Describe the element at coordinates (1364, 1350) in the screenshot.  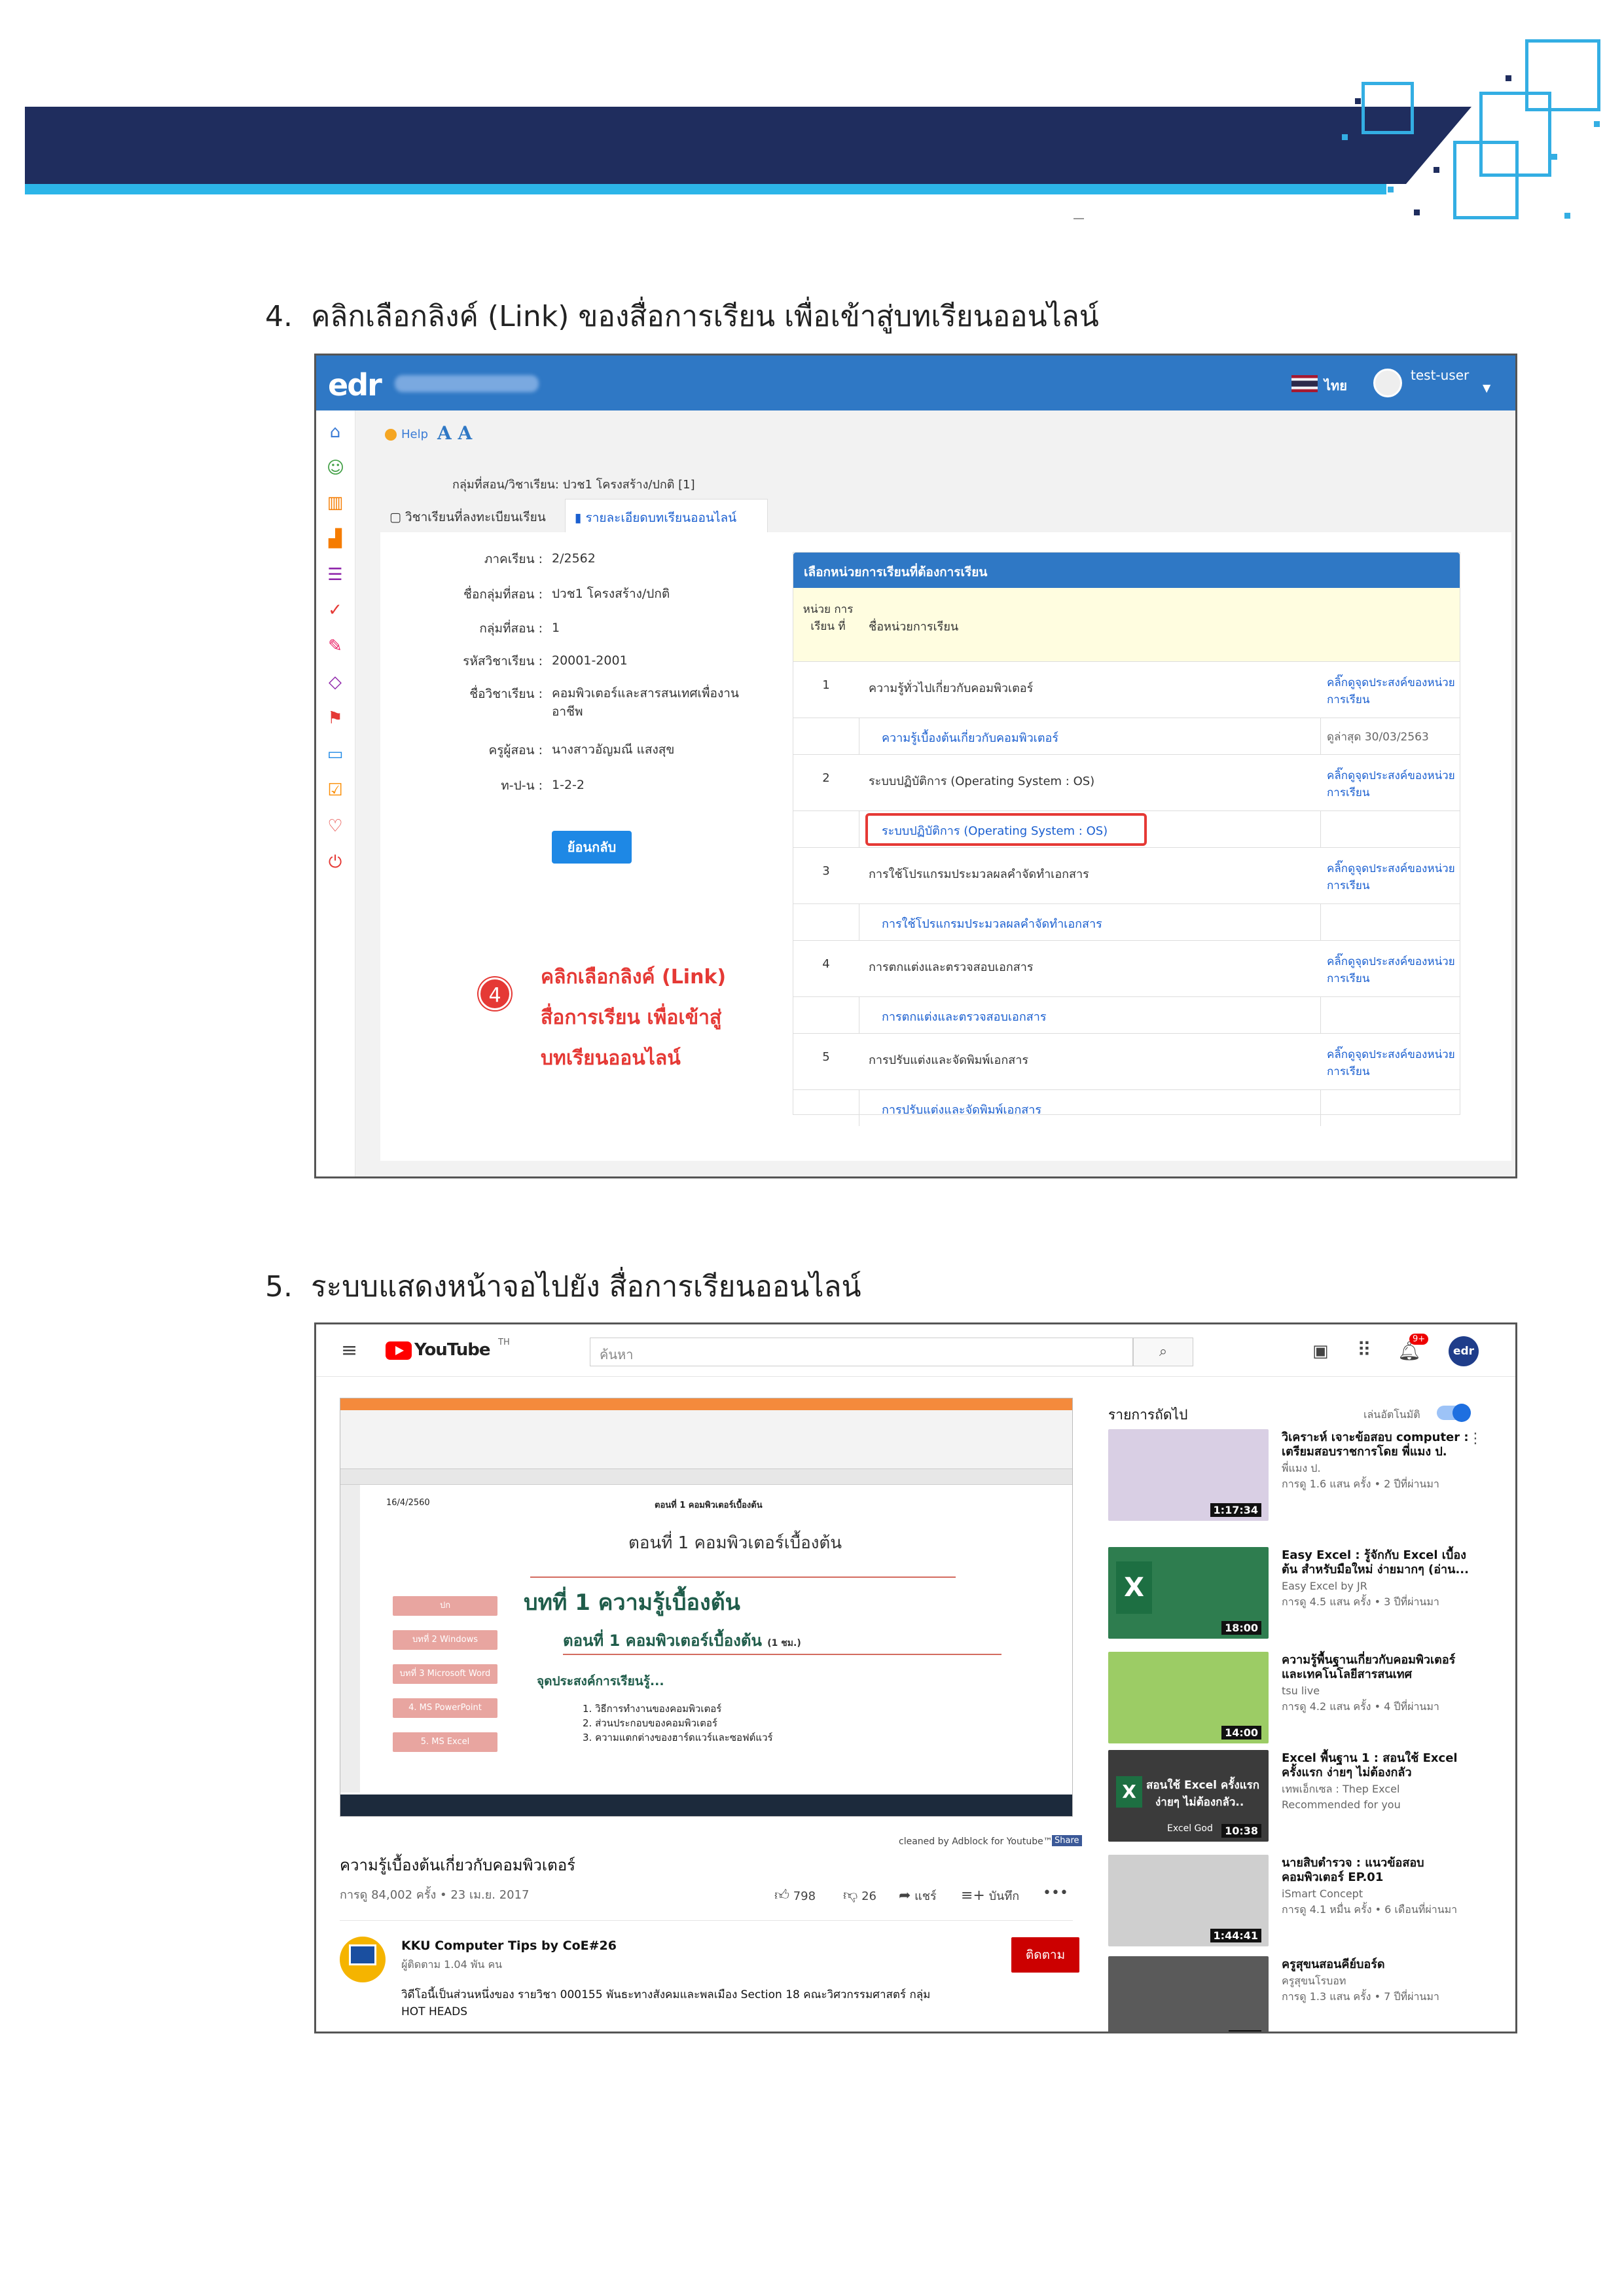
I see `apps-grid-icon: ⠿` at that location.